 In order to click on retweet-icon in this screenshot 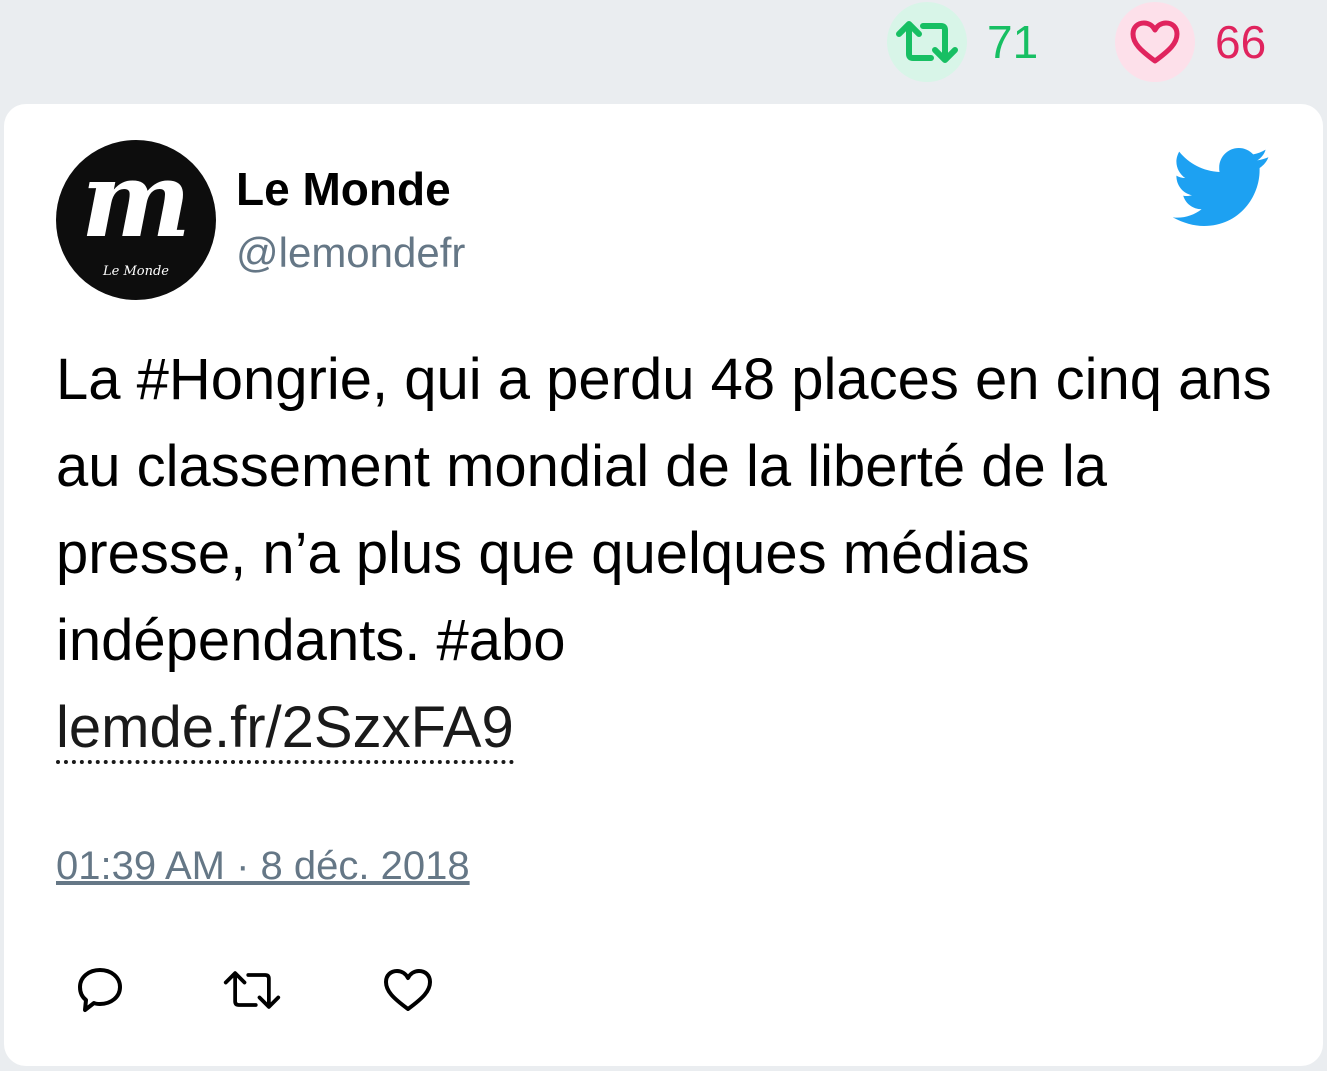, I will do `click(927, 42)`.